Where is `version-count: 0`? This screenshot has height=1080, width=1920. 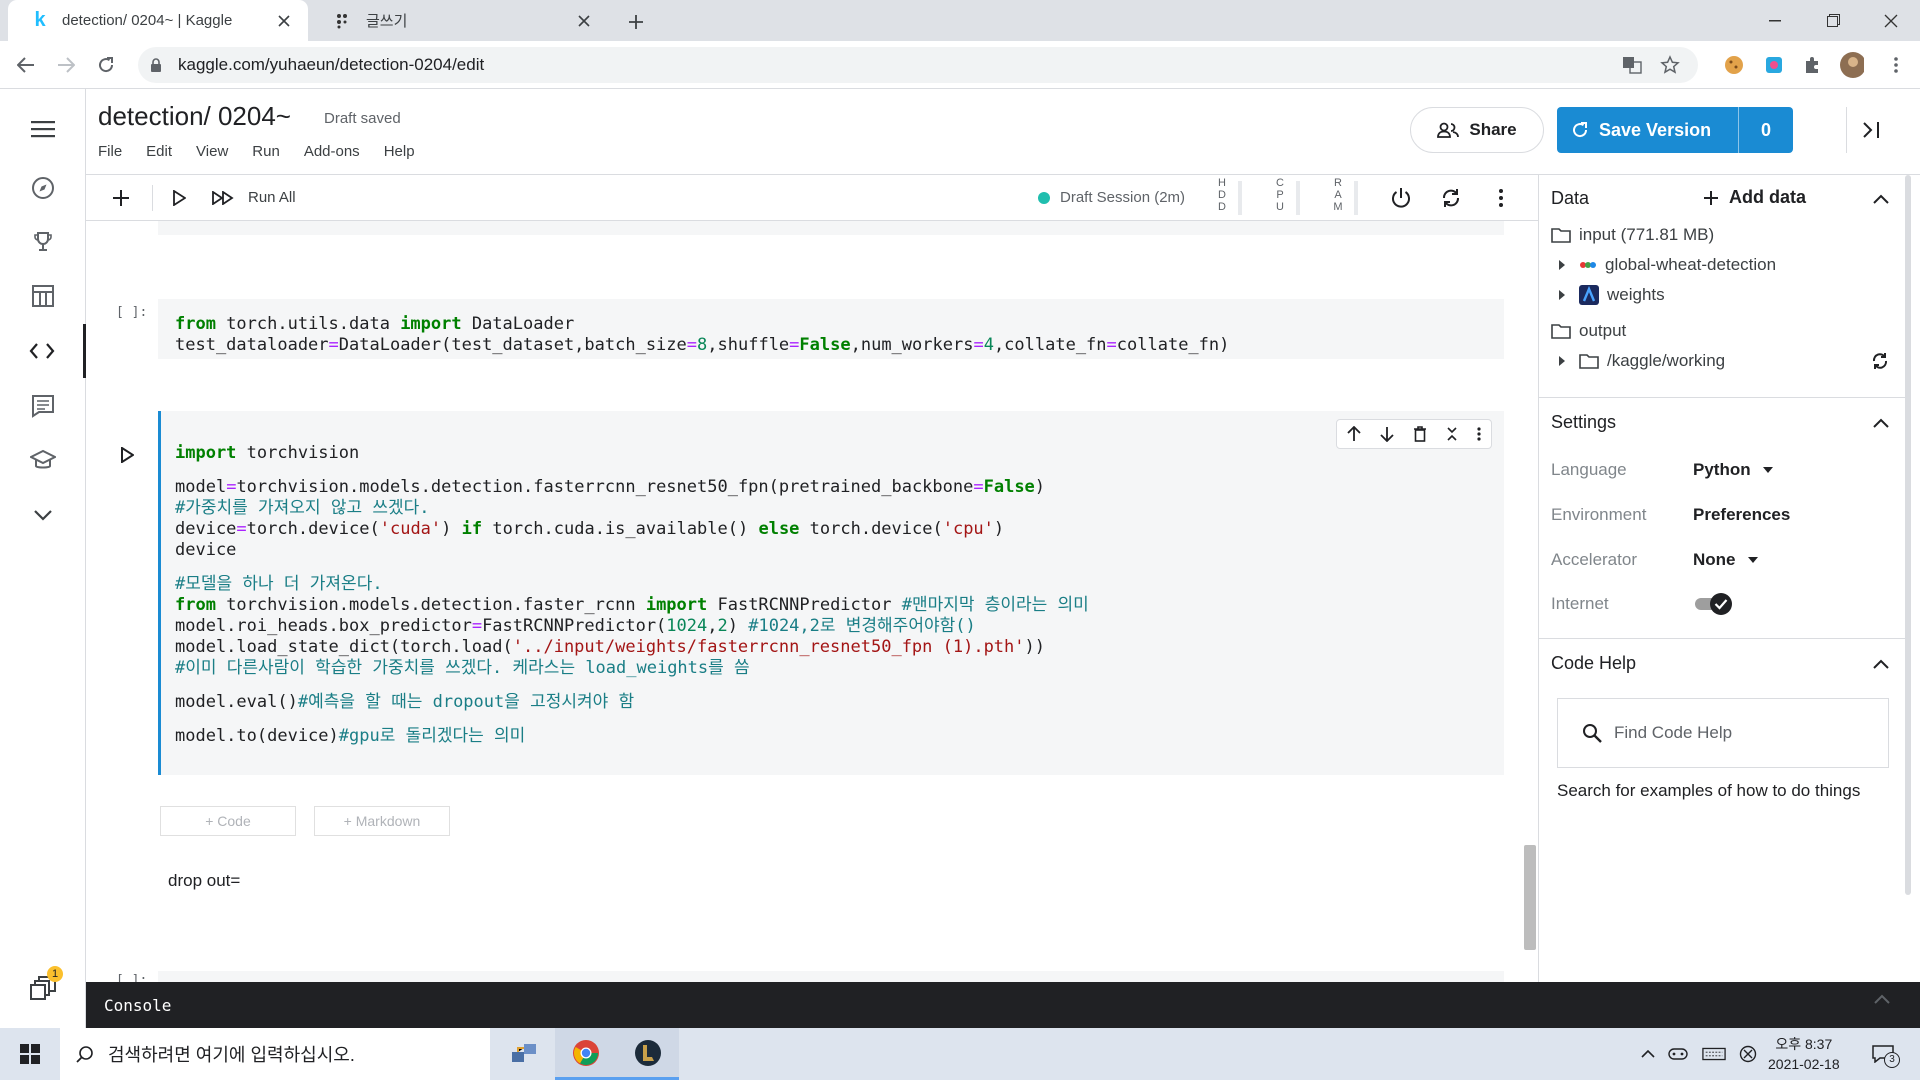 version-count: 0 is located at coordinates (1766, 130).